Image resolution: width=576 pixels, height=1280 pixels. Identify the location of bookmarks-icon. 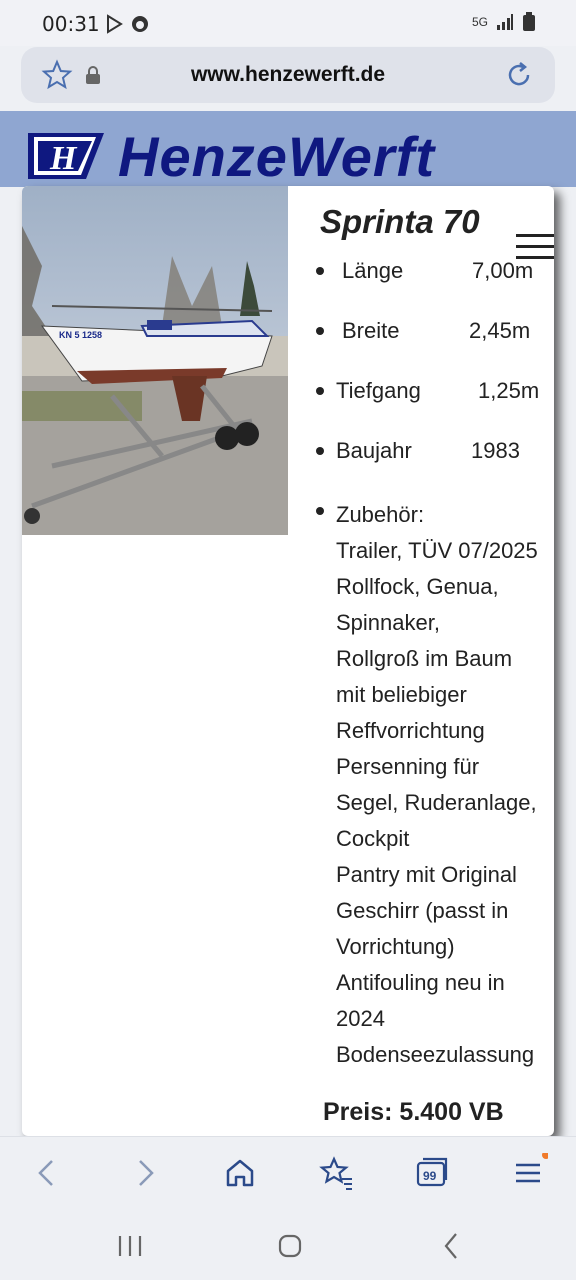
(336, 1173).